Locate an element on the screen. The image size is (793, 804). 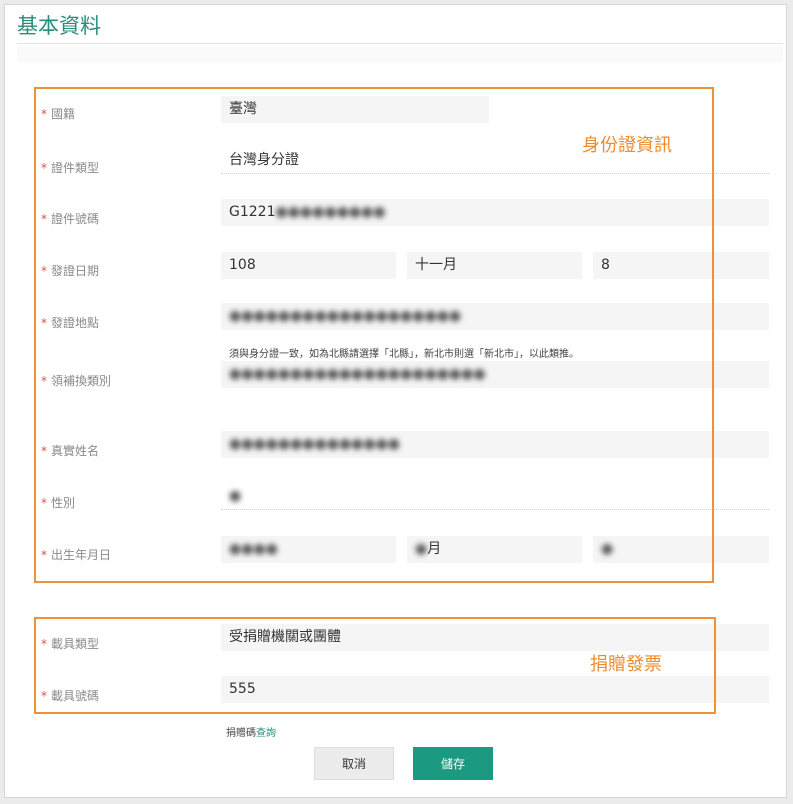
donation-code-lookup: 捐贈碼查詢 is located at coordinates (251, 733).